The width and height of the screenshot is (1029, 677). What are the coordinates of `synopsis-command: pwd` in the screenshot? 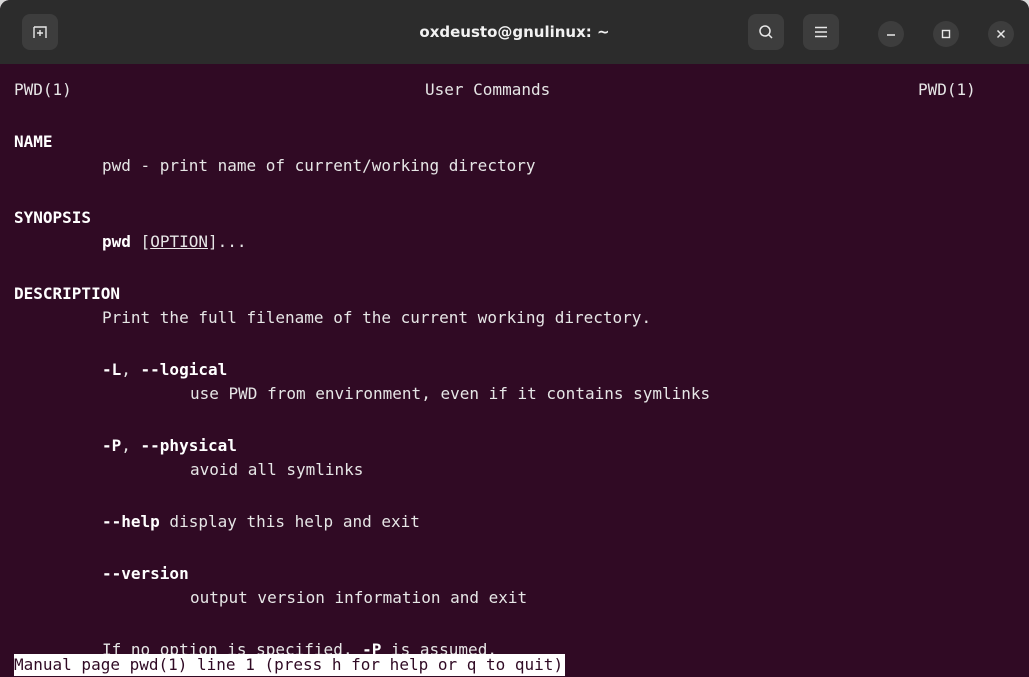 It's located at (116, 241).